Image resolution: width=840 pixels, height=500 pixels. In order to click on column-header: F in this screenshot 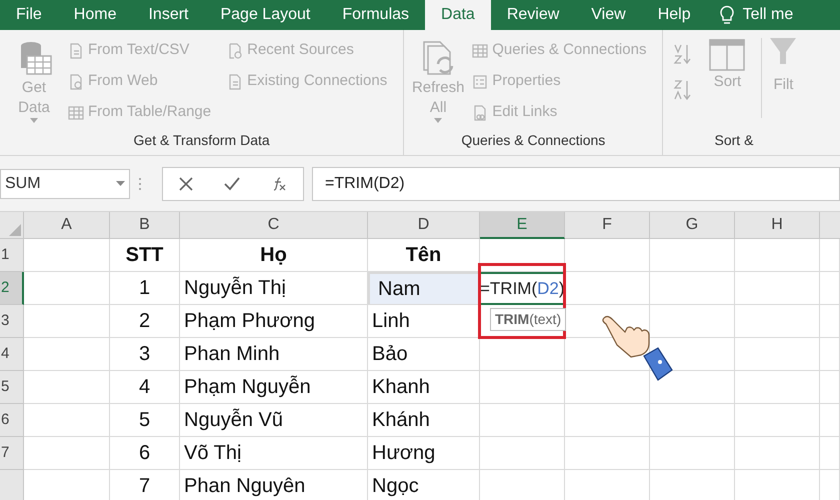, I will do `click(607, 225)`.